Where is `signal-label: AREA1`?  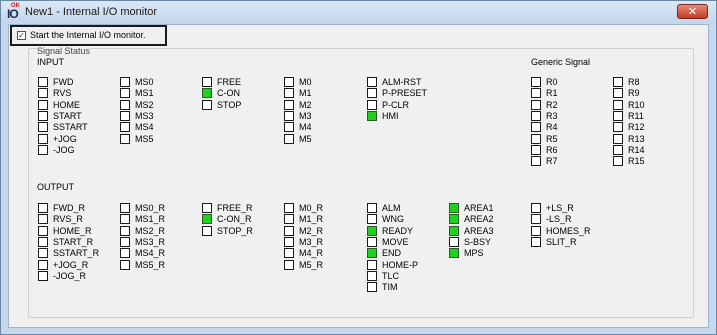 signal-label: AREA1 is located at coordinates (479, 208).